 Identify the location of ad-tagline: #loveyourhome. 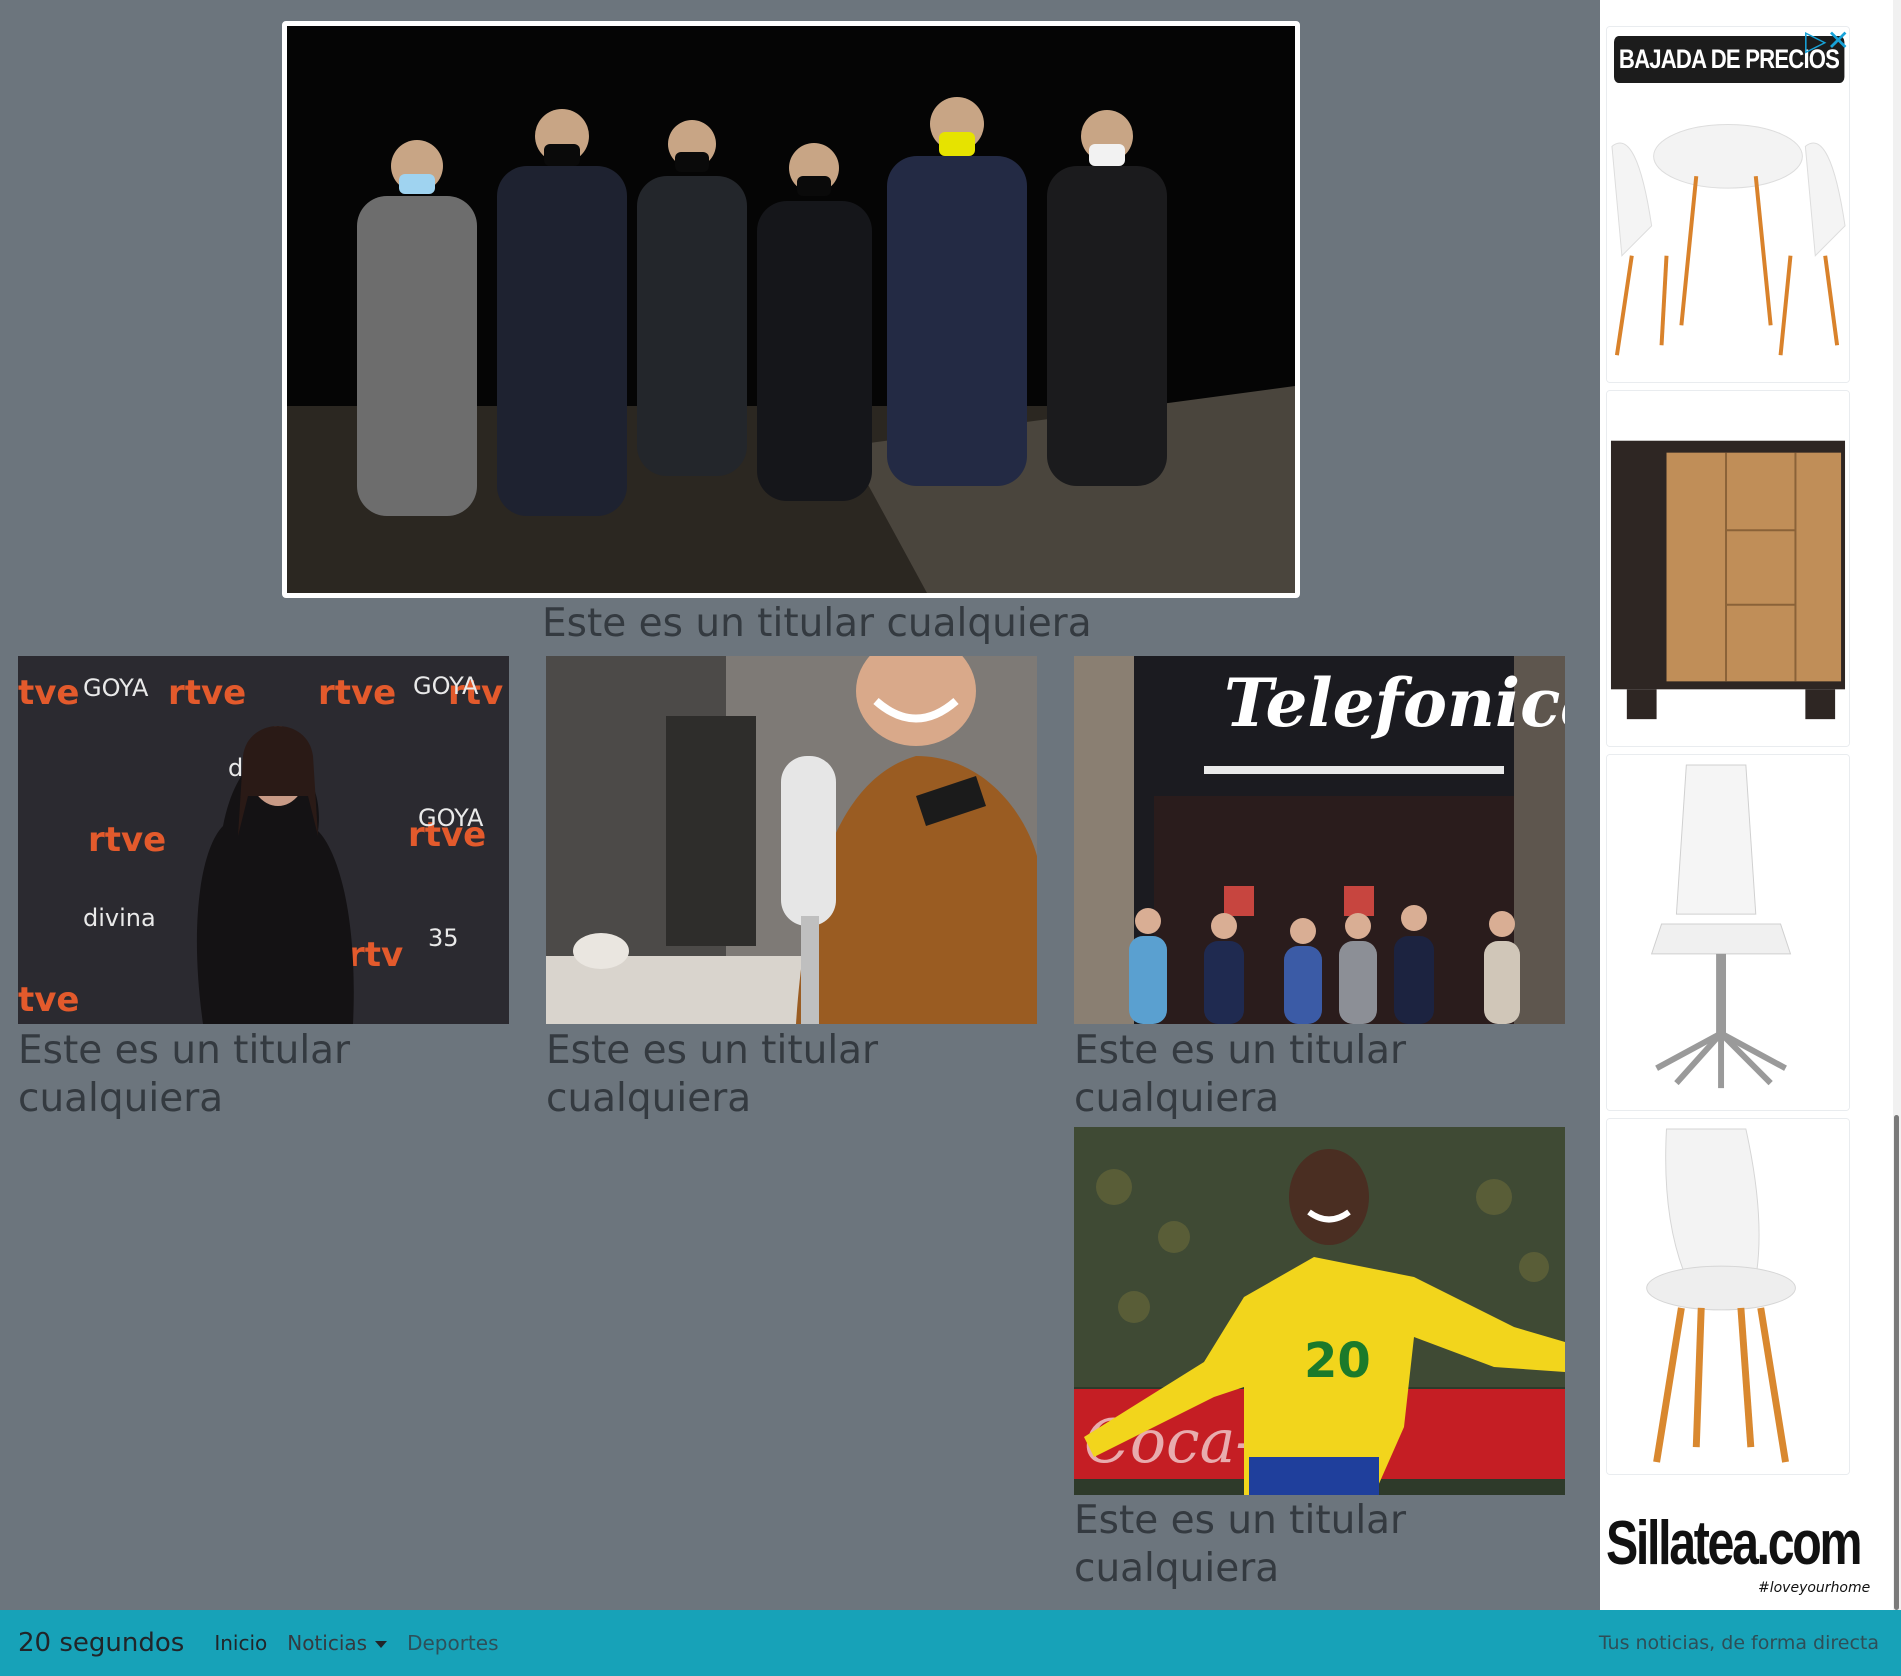
(1814, 1588).